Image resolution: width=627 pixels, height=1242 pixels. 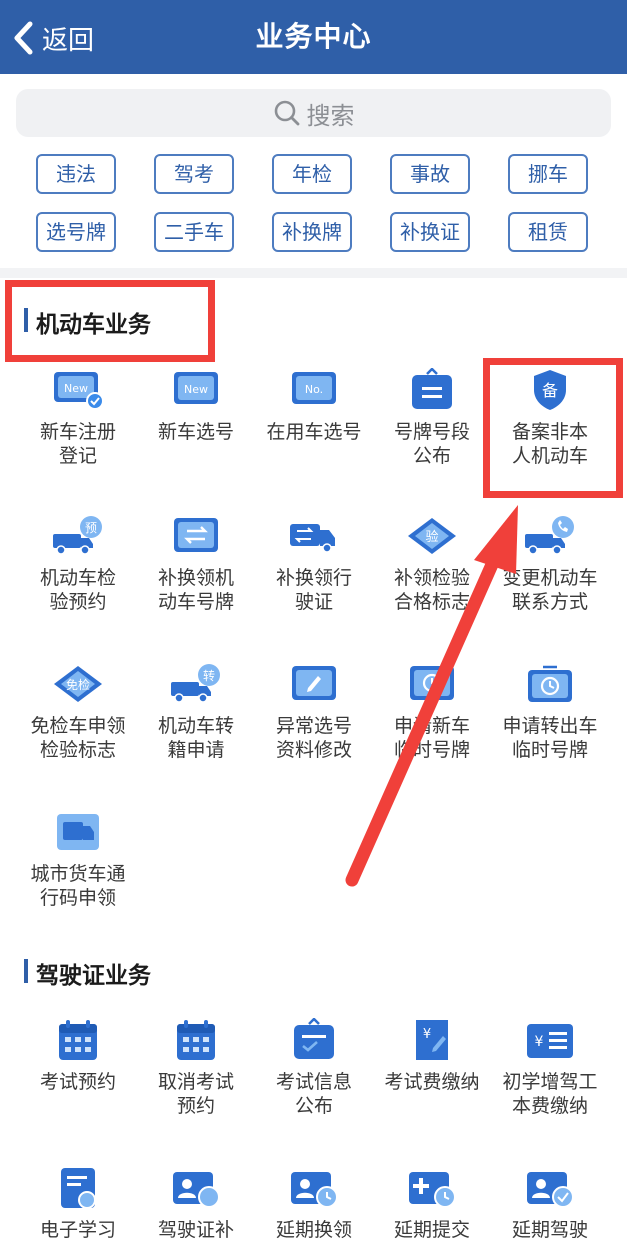 I want to click on service-label: 号牌号段 公布, so click(x=431, y=444).